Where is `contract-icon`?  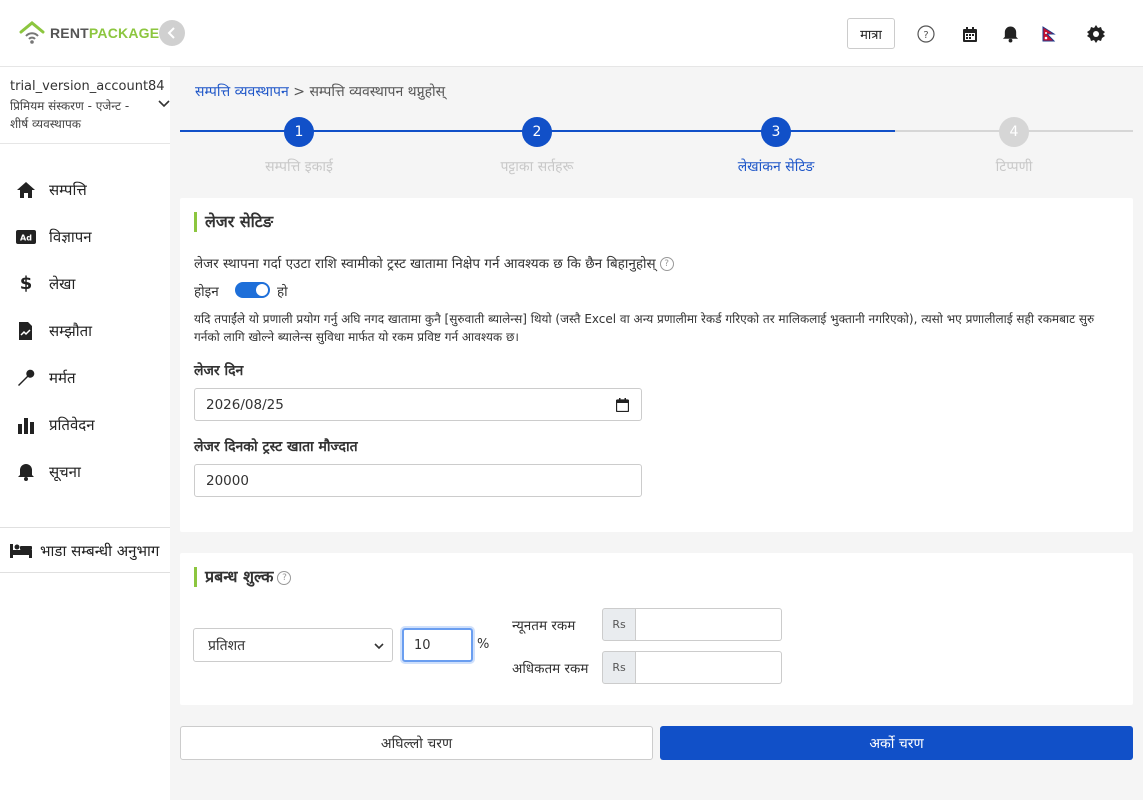
contract-icon is located at coordinates (26, 331).